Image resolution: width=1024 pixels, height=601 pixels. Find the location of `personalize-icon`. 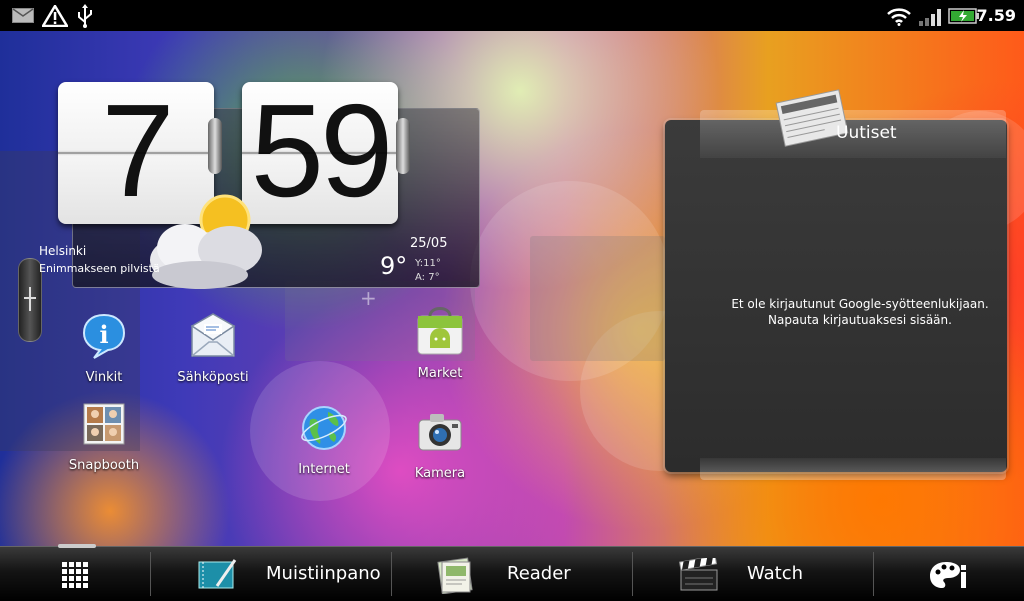

personalize-icon is located at coordinates (948, 575).